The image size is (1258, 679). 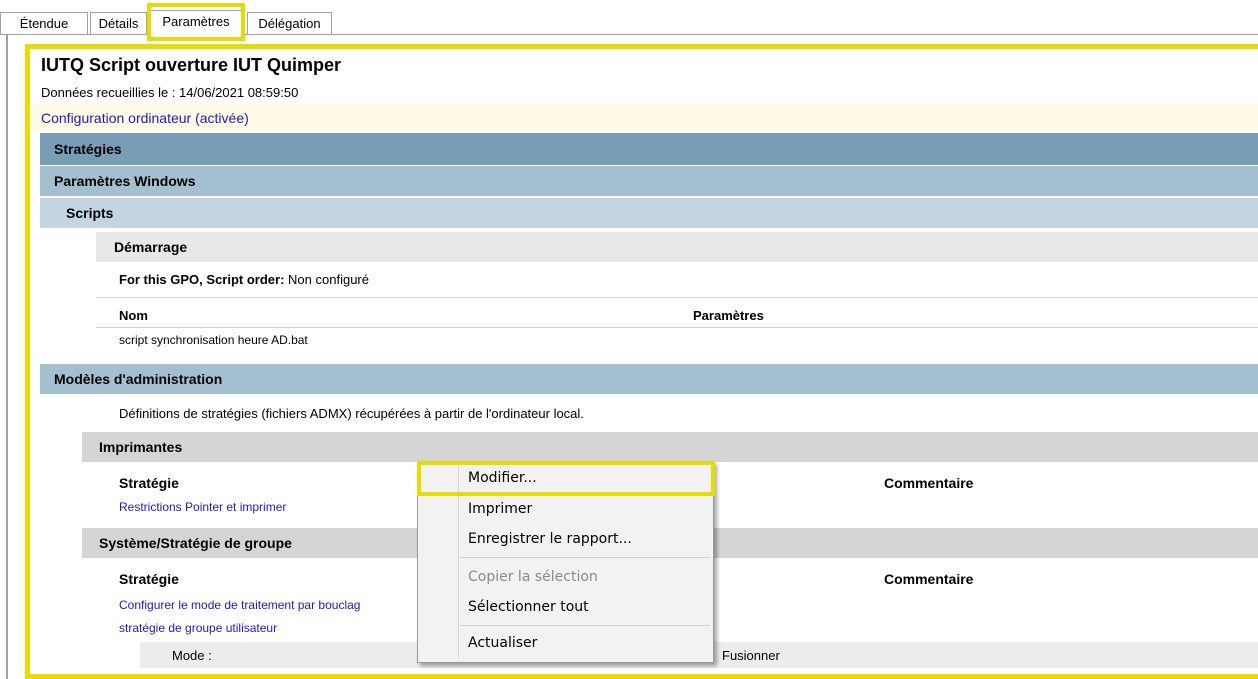 I want to click on section-printers-label: Imprimantes, so click(x=141, y=447).